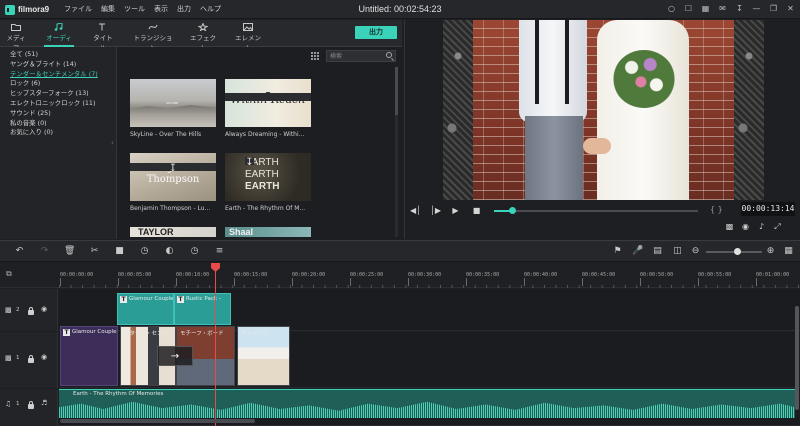 This screenshot has width=800, height=426. What do you see at coordinates (194, 251) in the screenshot?
I see `duration-icon: ◷` at bounding box center [194, 251].